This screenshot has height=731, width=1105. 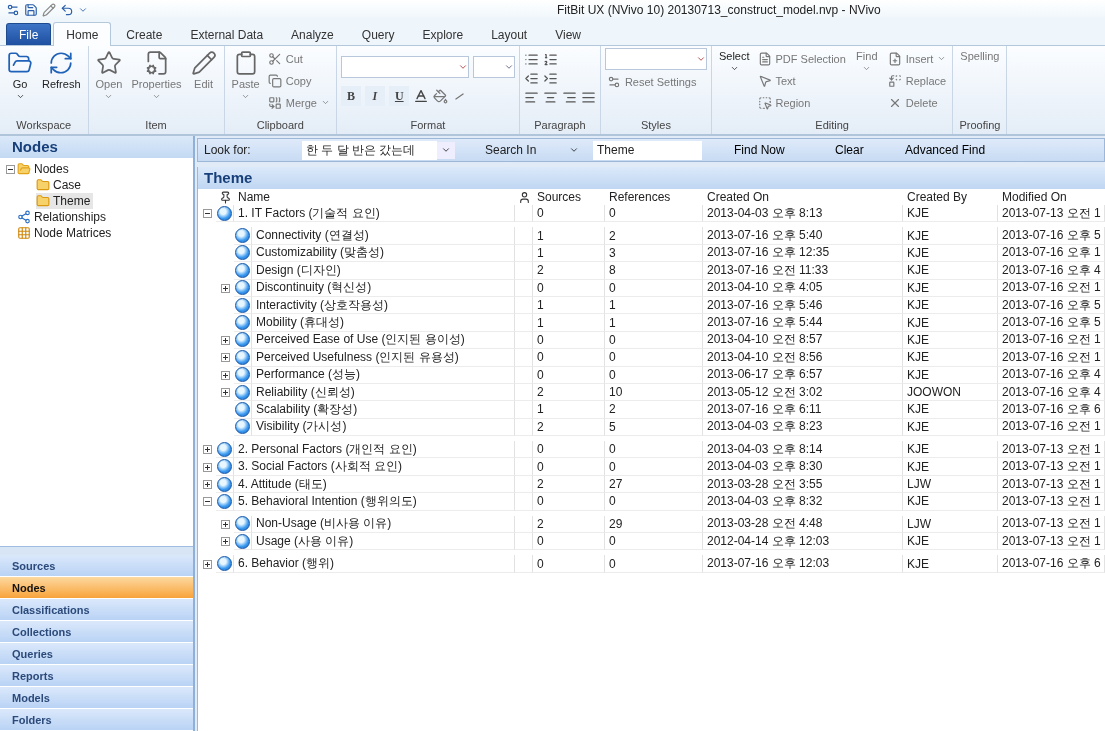 What do you see at coordinates (550, 97) in the screenshot?
I see `align-center-icon` at bounding box center [550, 97].